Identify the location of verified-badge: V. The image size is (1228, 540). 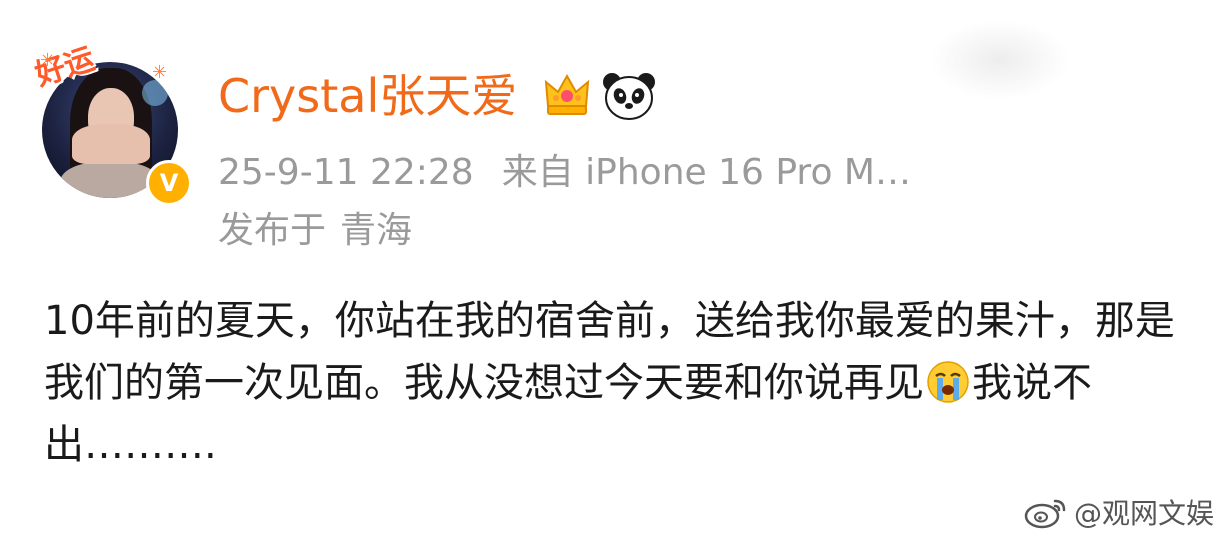
(169, 183).